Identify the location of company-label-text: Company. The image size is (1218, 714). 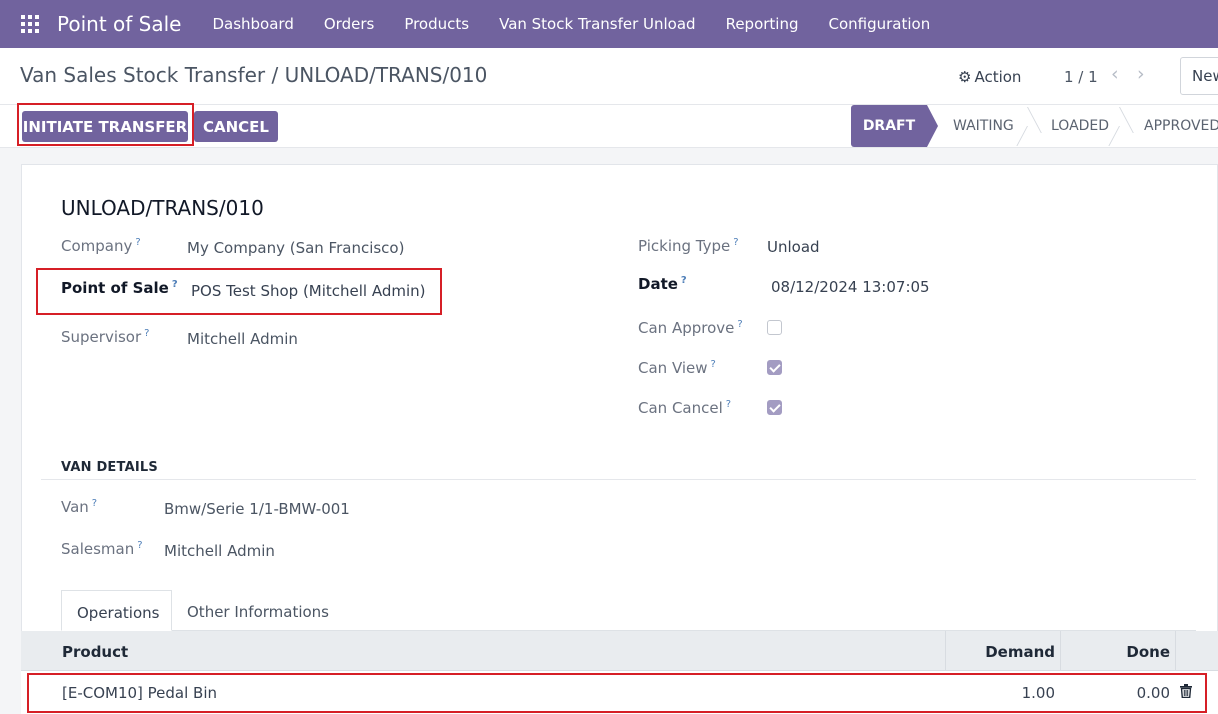
(97, 246).